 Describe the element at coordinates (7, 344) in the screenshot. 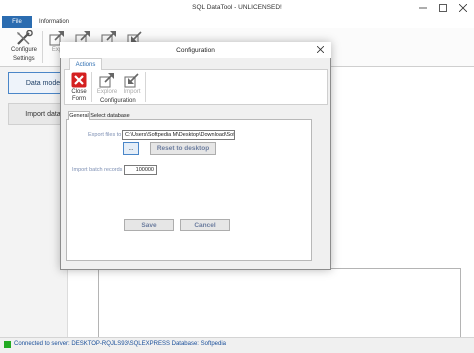

I see `connection-status-indicator` at that location.